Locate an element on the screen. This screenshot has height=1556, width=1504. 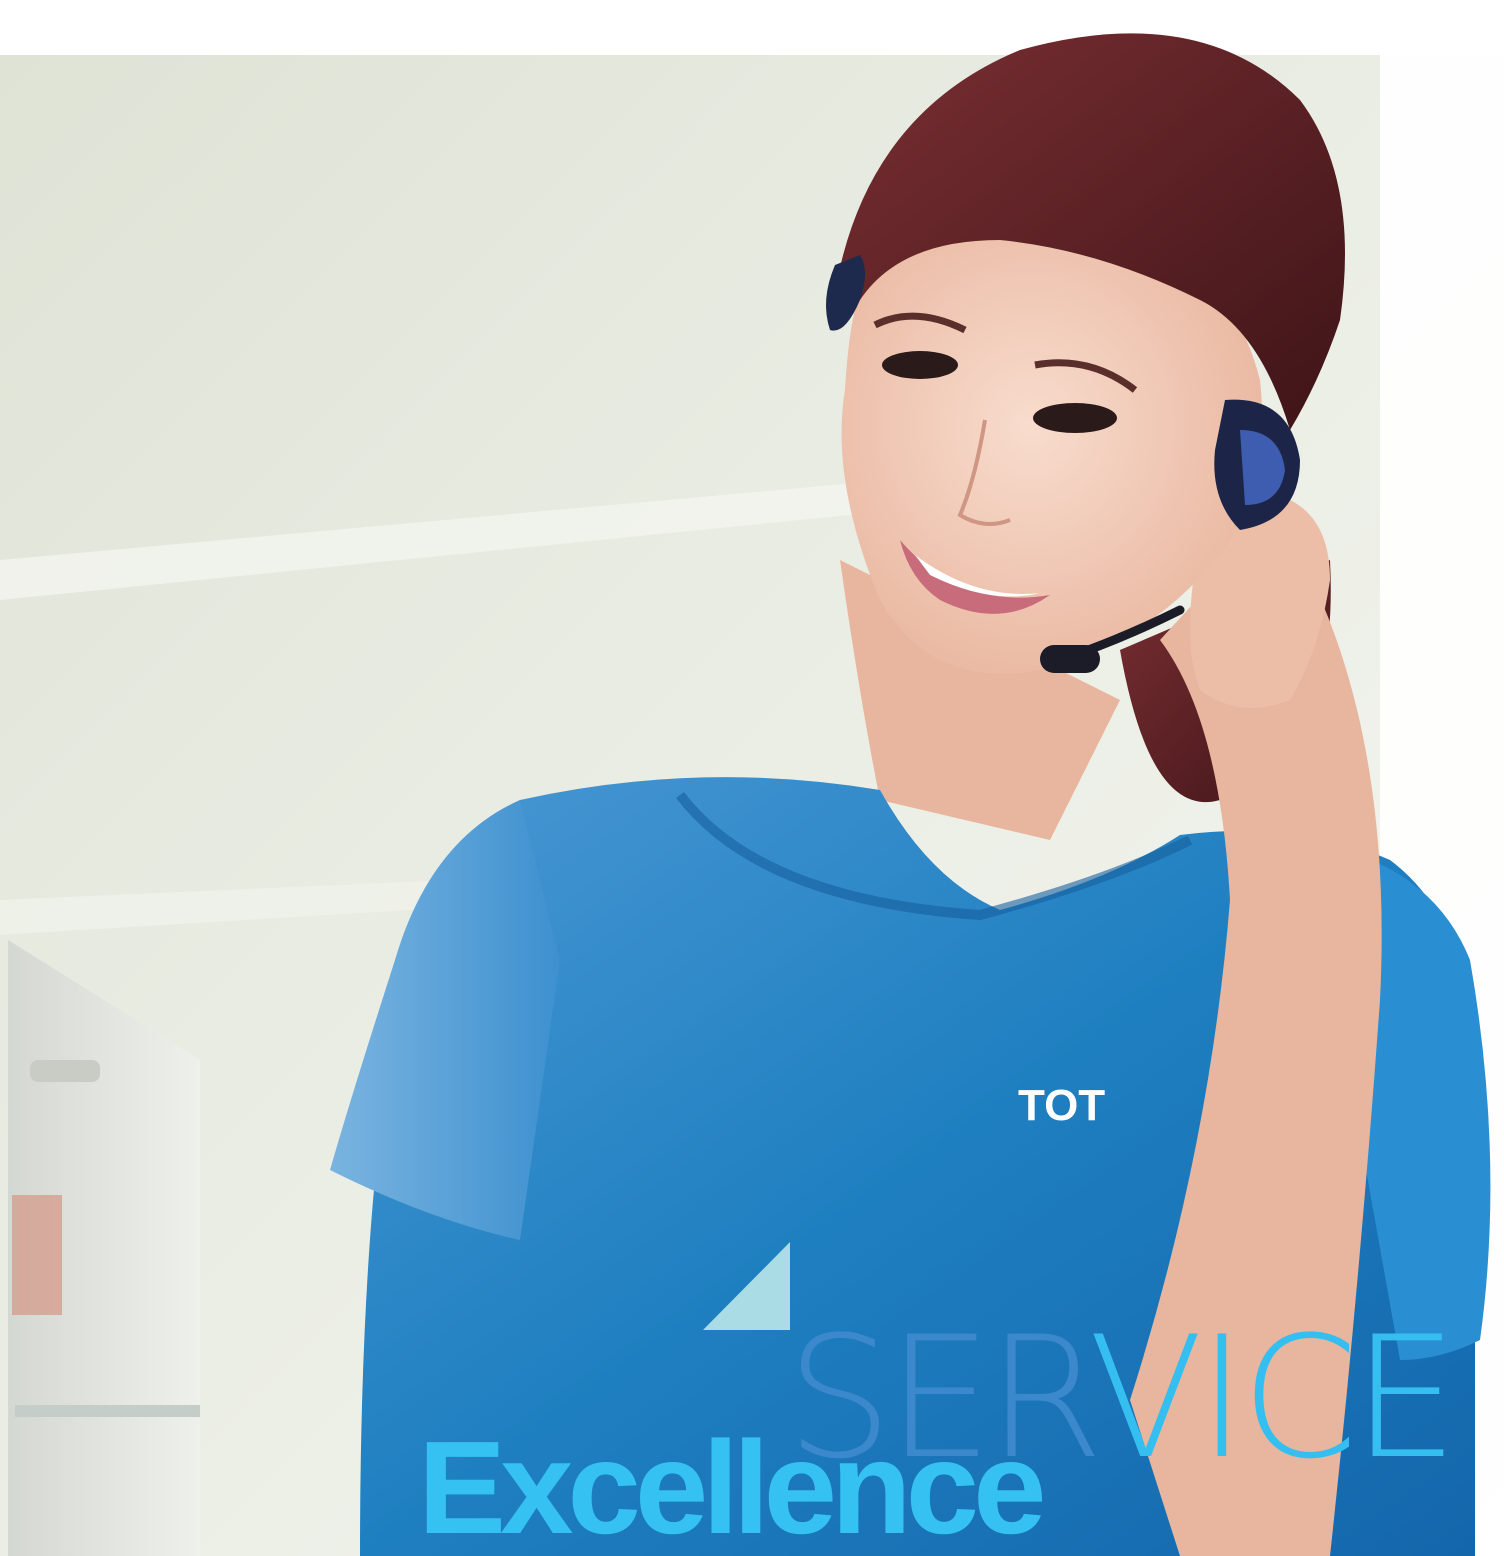
excellence-headline: Excellence is located at coordinates (732, 1485).